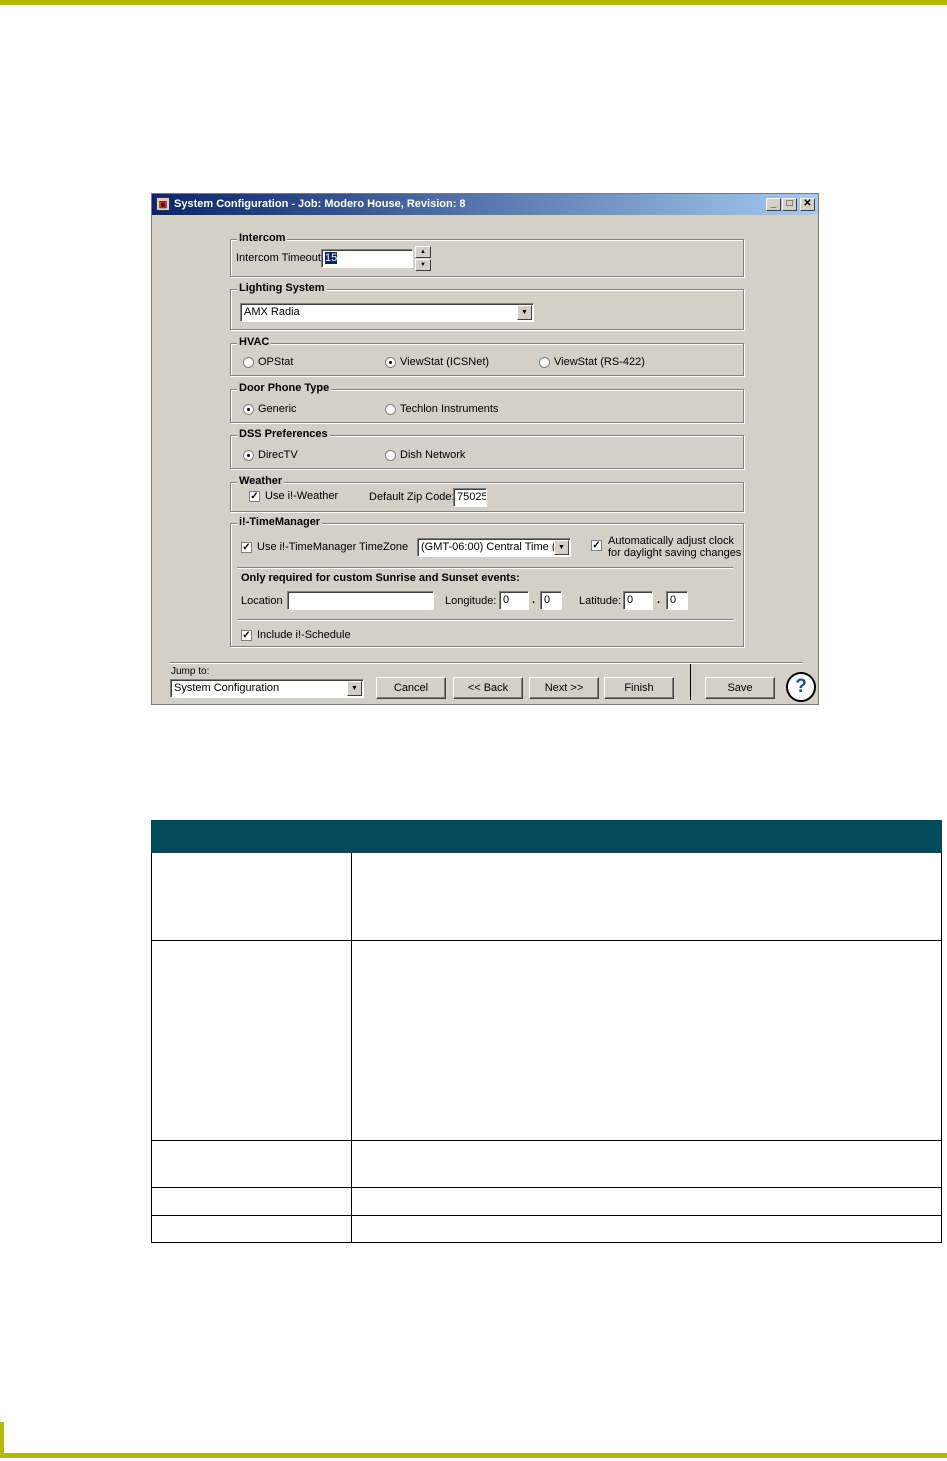 The image size is (947, 1461). I want to click on lighting-group: Lighting System AMX Radia ▼, so click(487, 306).